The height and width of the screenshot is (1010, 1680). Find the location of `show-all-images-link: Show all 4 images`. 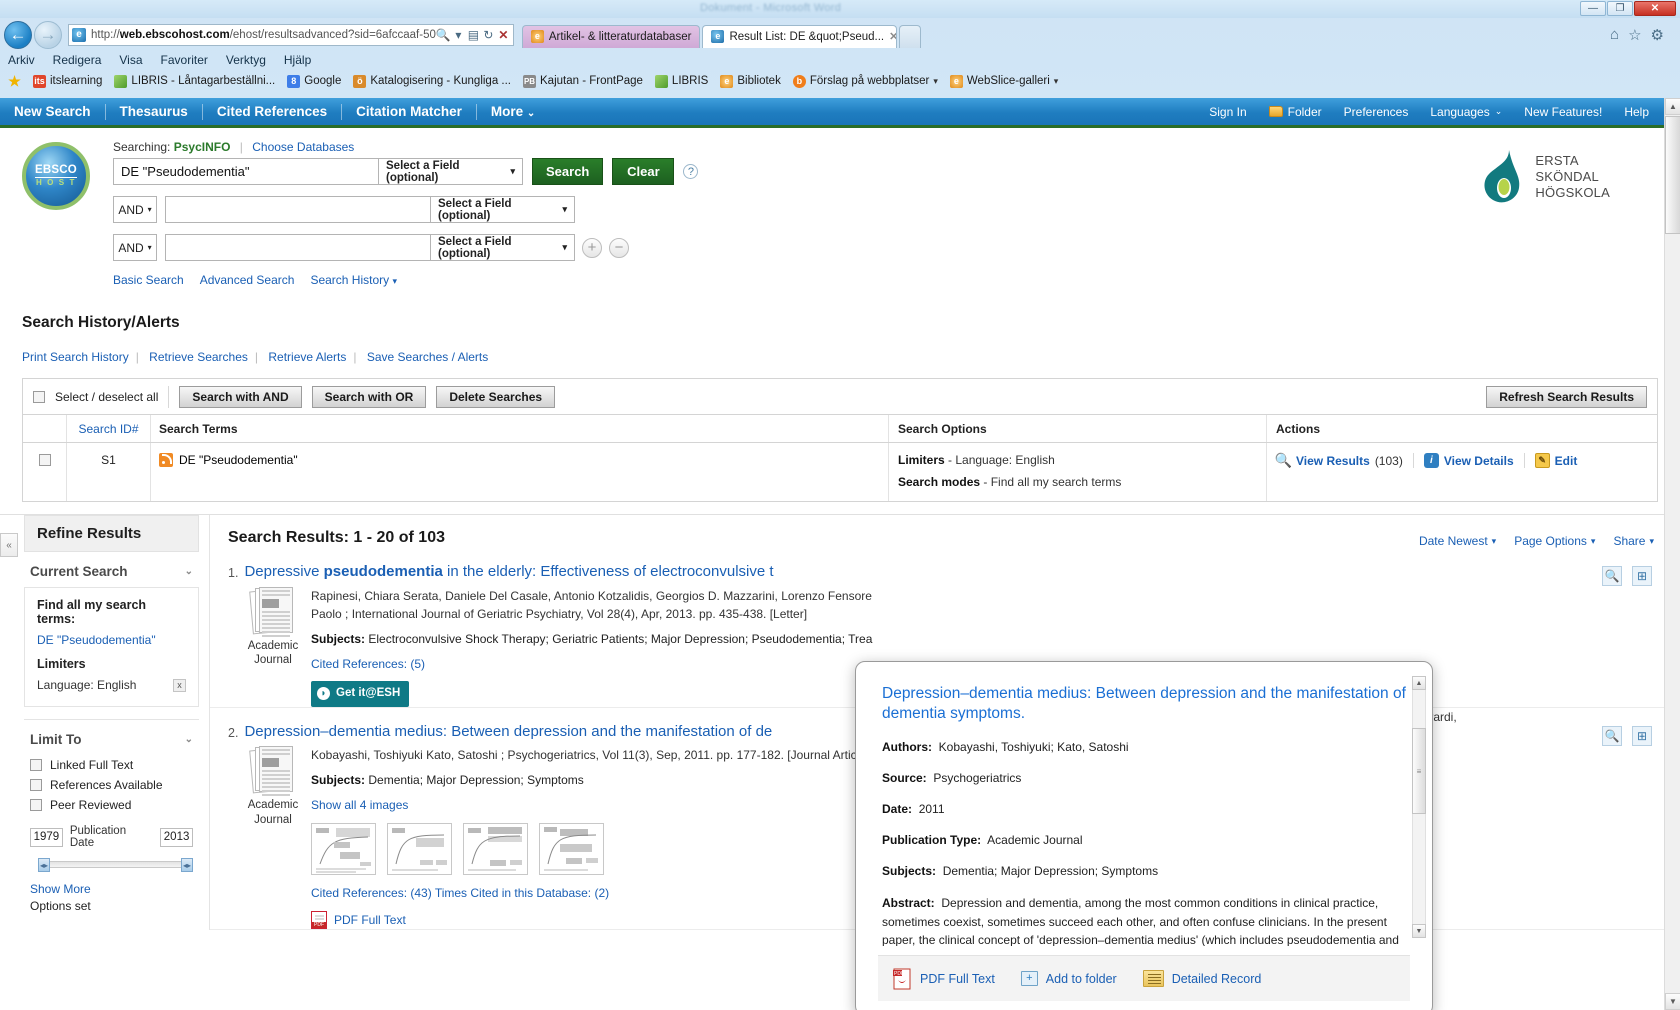

show-all-images-link: Show all 4 images is located at coordinates (359, 805).